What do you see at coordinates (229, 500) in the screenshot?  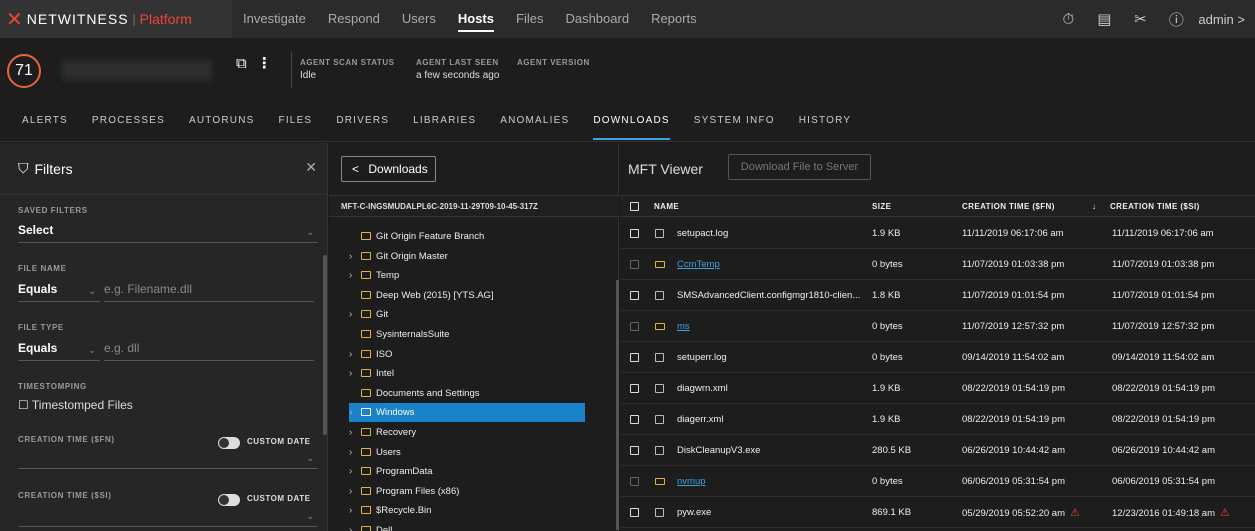 I see `custom-date-si-toggle` at bounding box center [229, 500].